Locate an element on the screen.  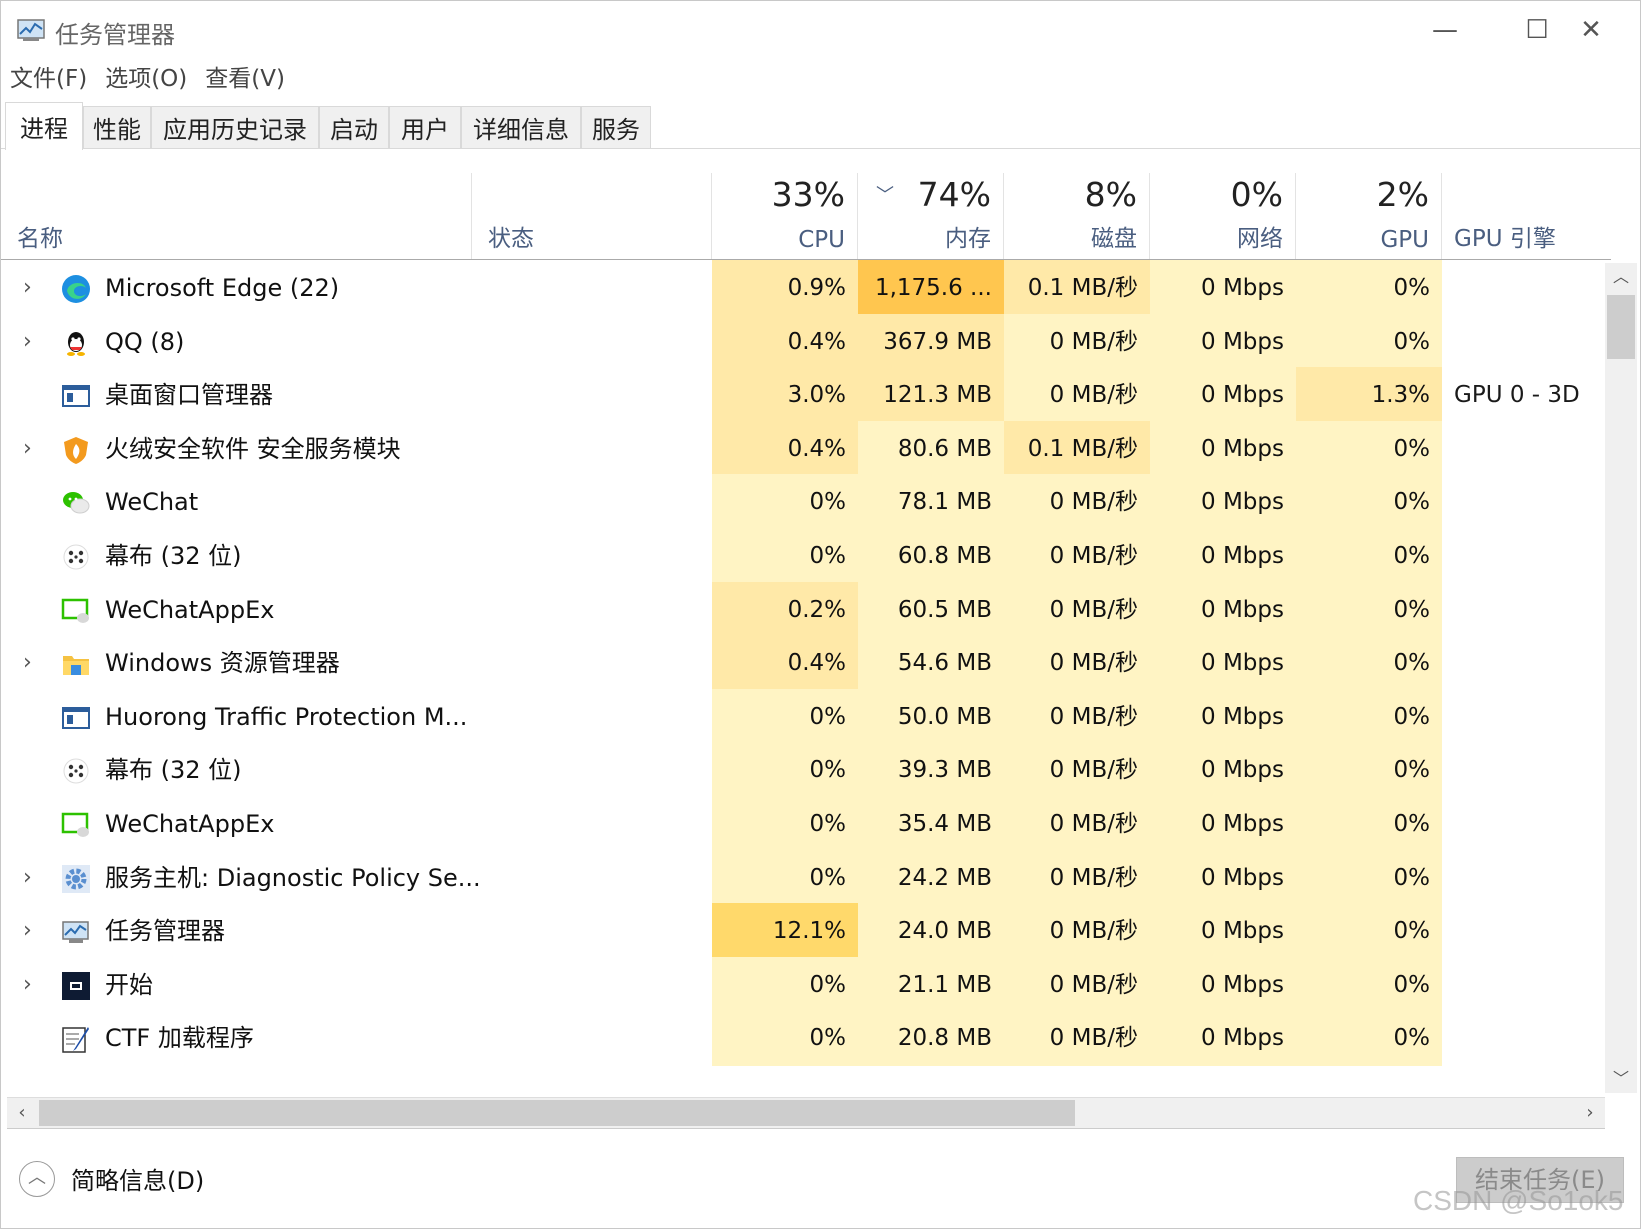
col-net-header: 0% 网络 is located at coordinates (1223, 216).